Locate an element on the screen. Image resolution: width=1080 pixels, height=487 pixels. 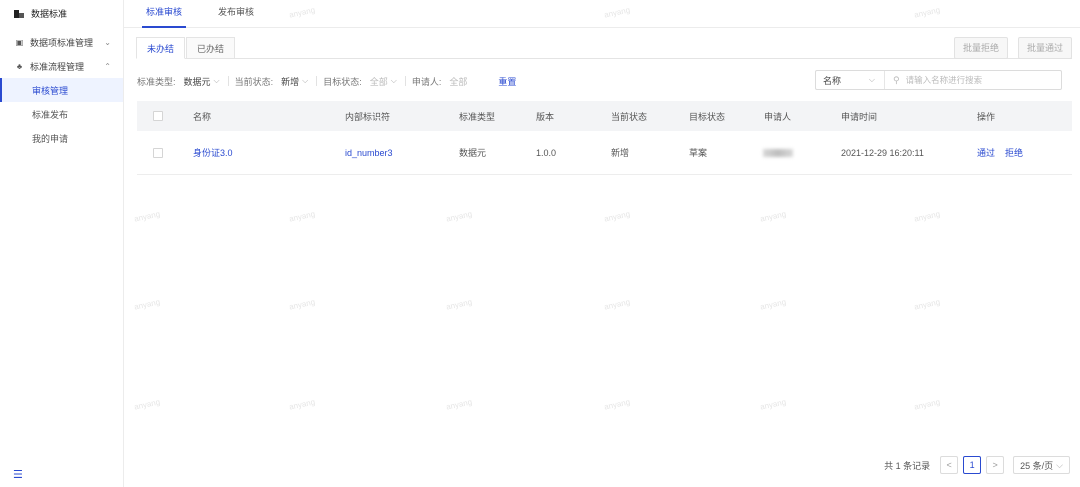
flow-icon: ♣ is located at coordinates (19, 66).